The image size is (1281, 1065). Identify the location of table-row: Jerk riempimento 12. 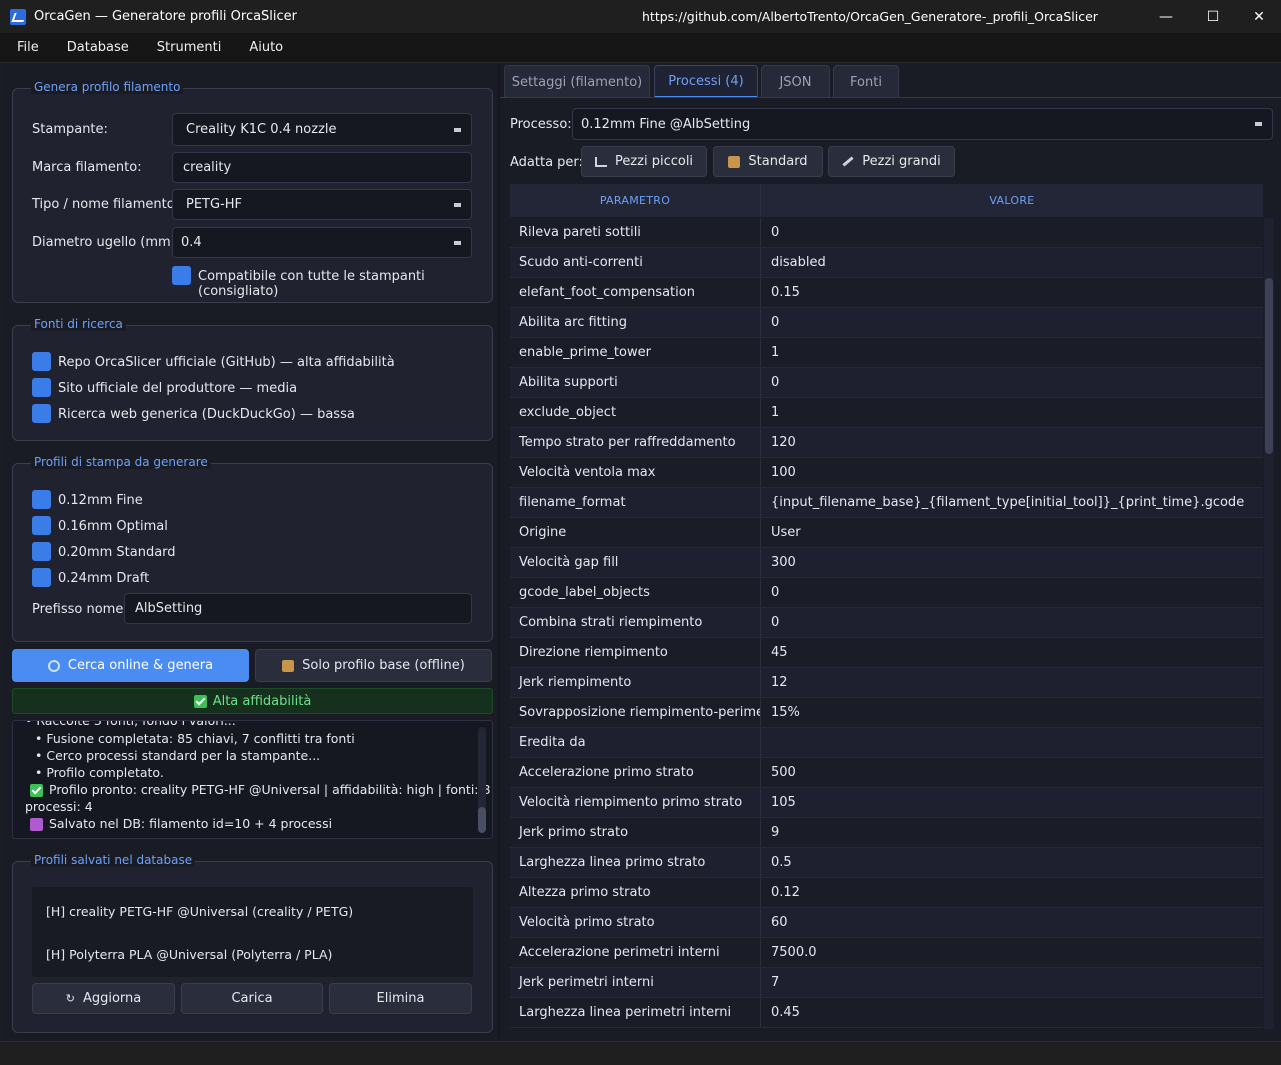
(886, 683).